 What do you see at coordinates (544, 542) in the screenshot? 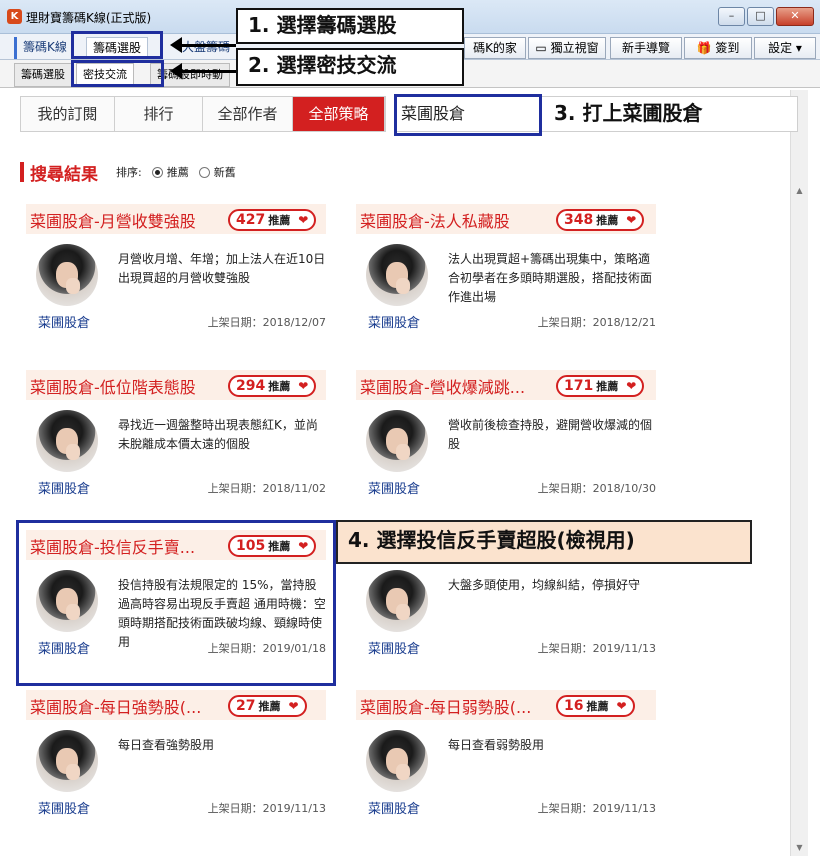
I see `annotation-step-4: 4. 選擇投信反手賣超股(檢視用)` at bounding box center [544, 542].